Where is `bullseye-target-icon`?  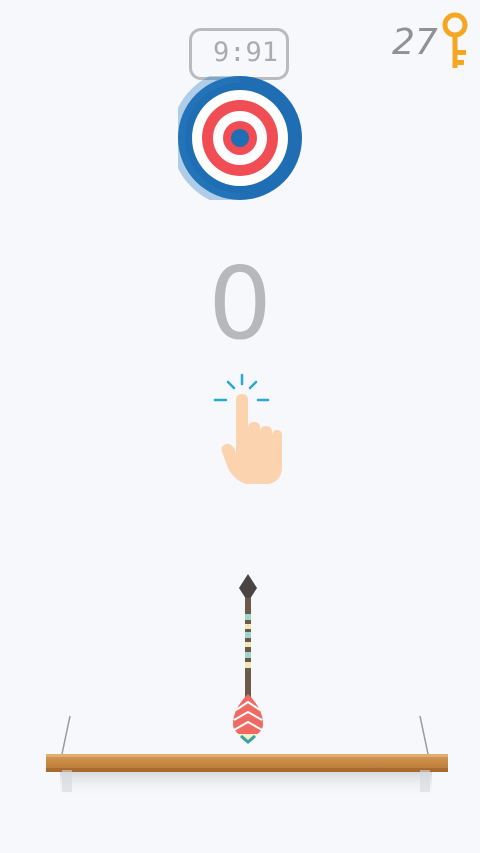 bullseye-target-icon is located at coordinates (240, 138).